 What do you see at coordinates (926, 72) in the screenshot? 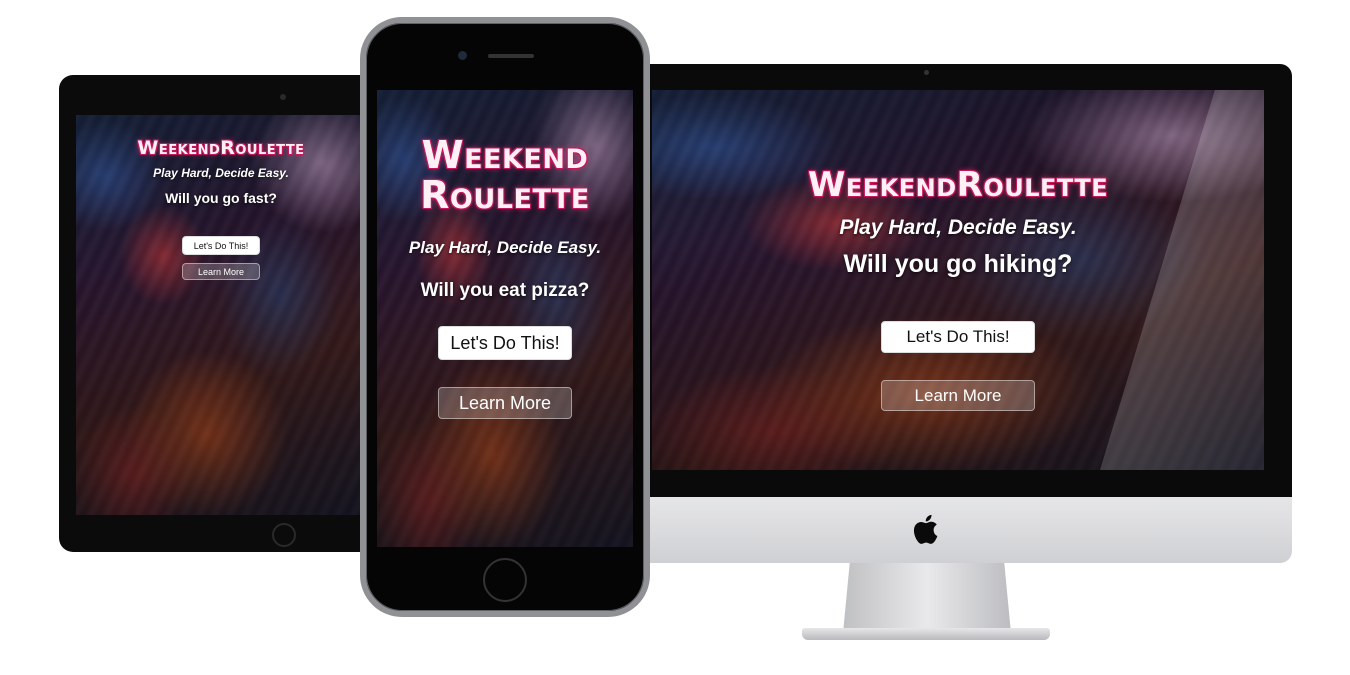
I see `imac-camera` at bounding box center [926, 72].